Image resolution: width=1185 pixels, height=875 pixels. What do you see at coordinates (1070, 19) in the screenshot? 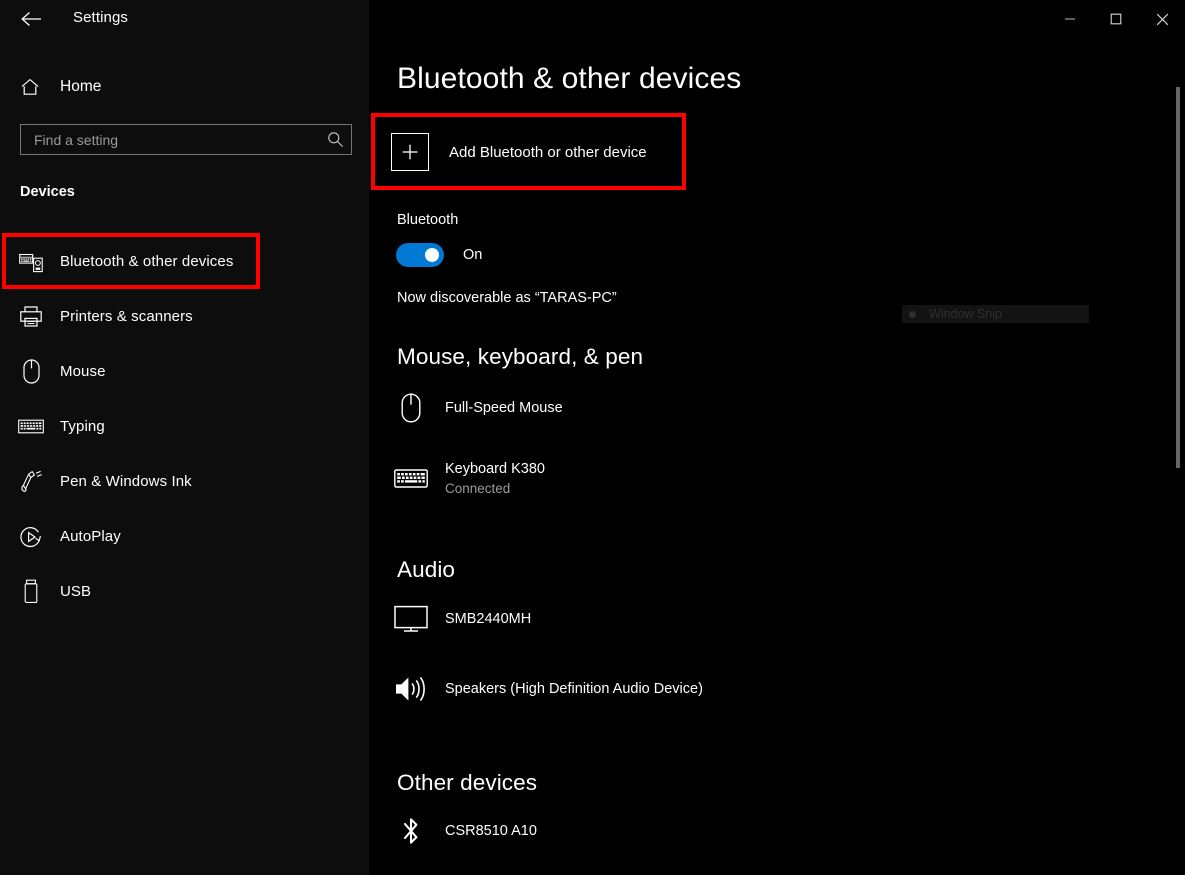
I see `minimize-button` at bounding box center [1070, 19].